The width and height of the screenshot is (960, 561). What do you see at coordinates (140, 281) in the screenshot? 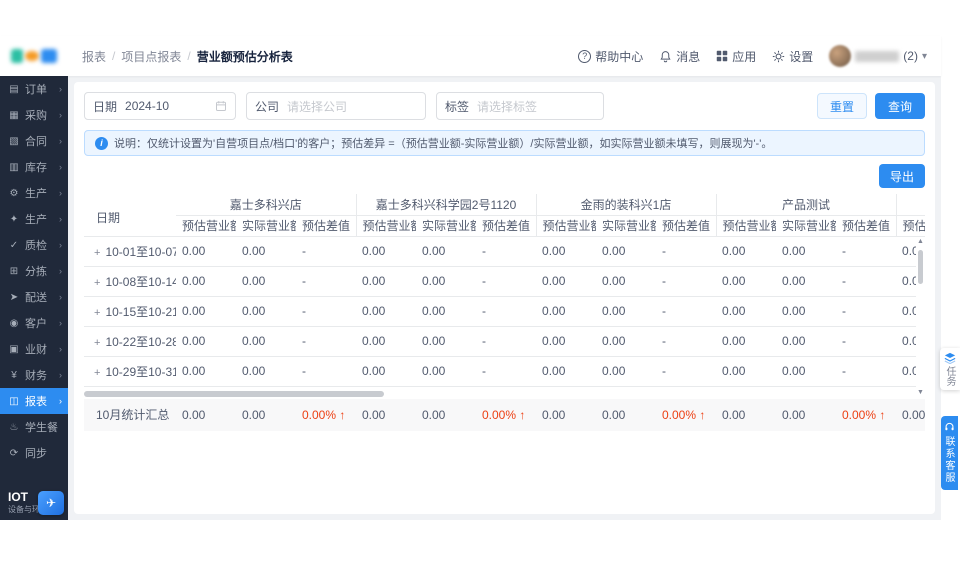
I see `row-date: 10-08至10-14` at bounding box center [140, 281].